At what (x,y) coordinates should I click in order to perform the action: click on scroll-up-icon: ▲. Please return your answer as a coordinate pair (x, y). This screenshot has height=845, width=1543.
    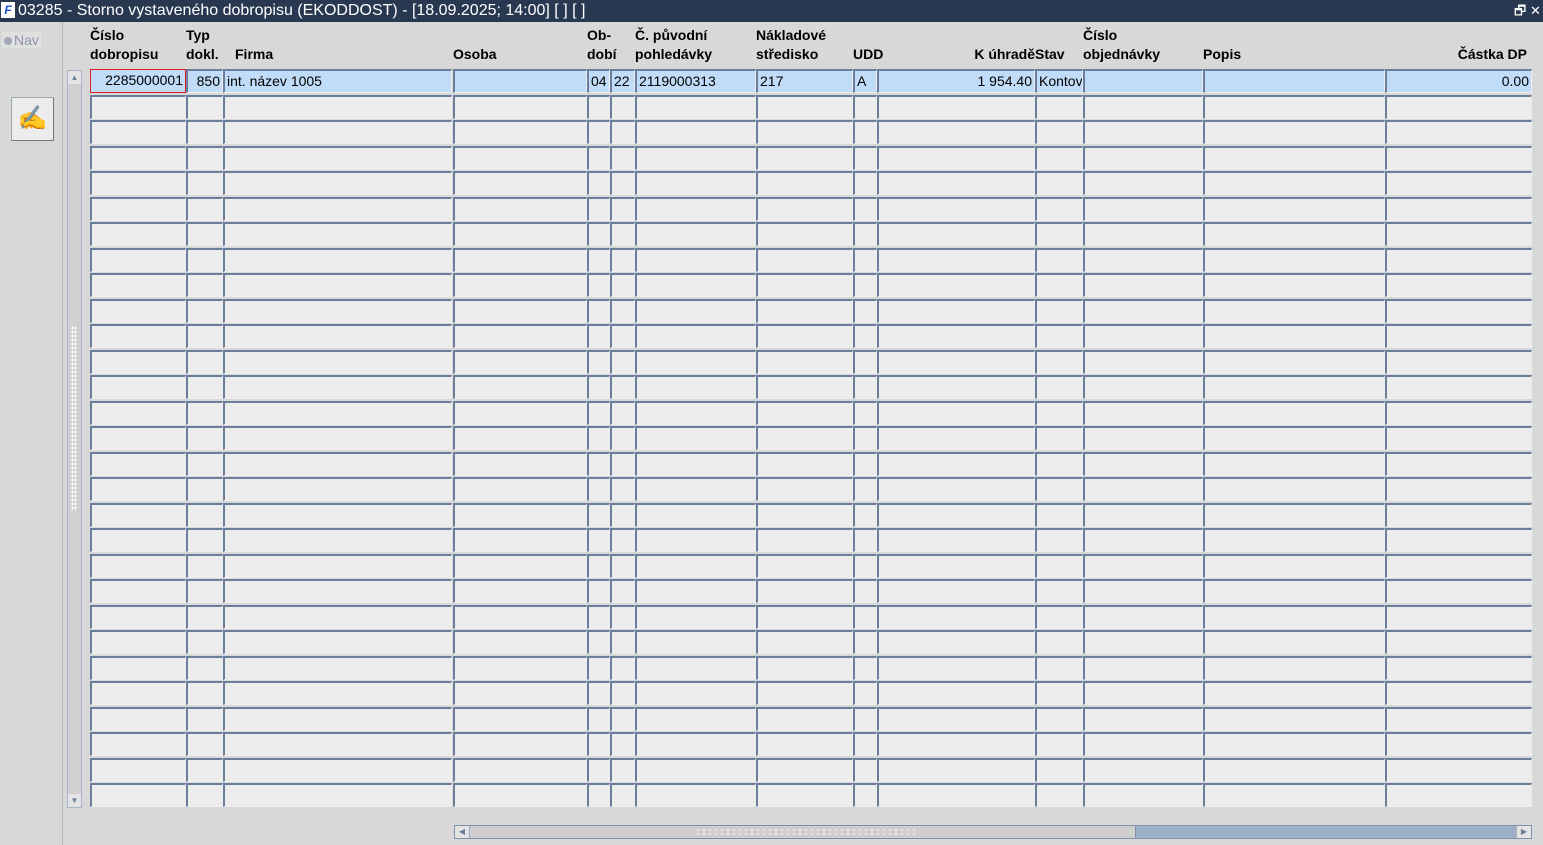
    Looking at the image, I should click on (74, 77).